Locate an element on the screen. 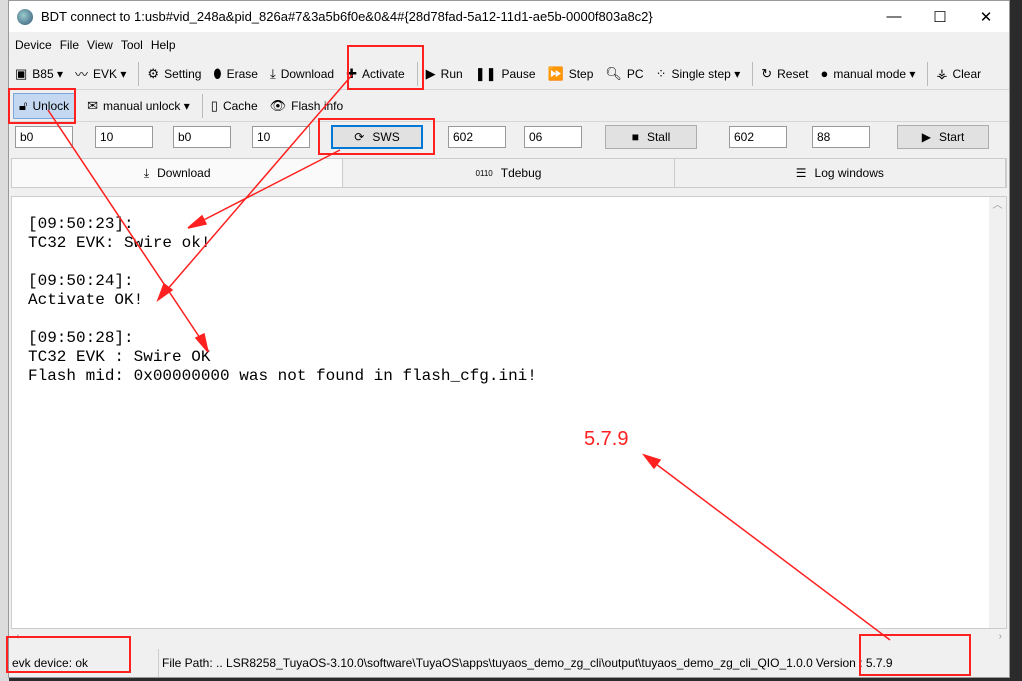 This screenshot has height=681, width=1022. log-line: [09:50:23]: is located at coordinates (81, 224).